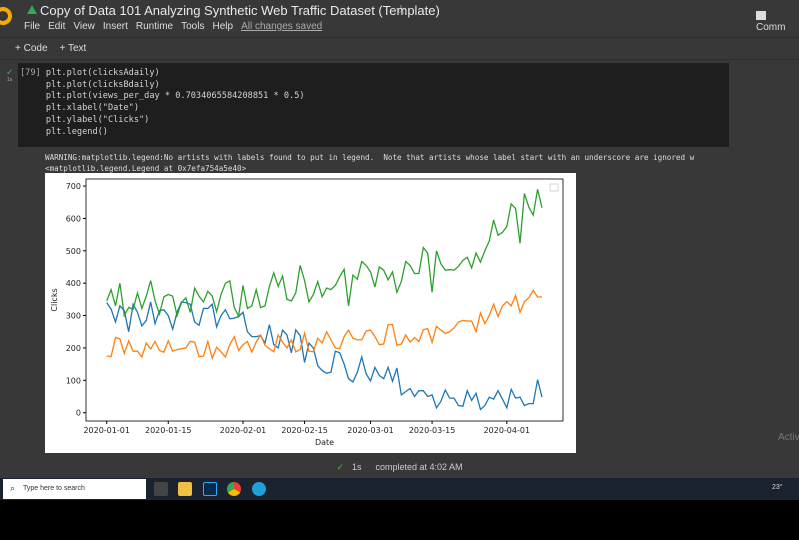 The height and width of the screenshot is (540, 799). Describe the element at coordinates (259, 489) in the screenshot. I see `edge-icon` at that location.